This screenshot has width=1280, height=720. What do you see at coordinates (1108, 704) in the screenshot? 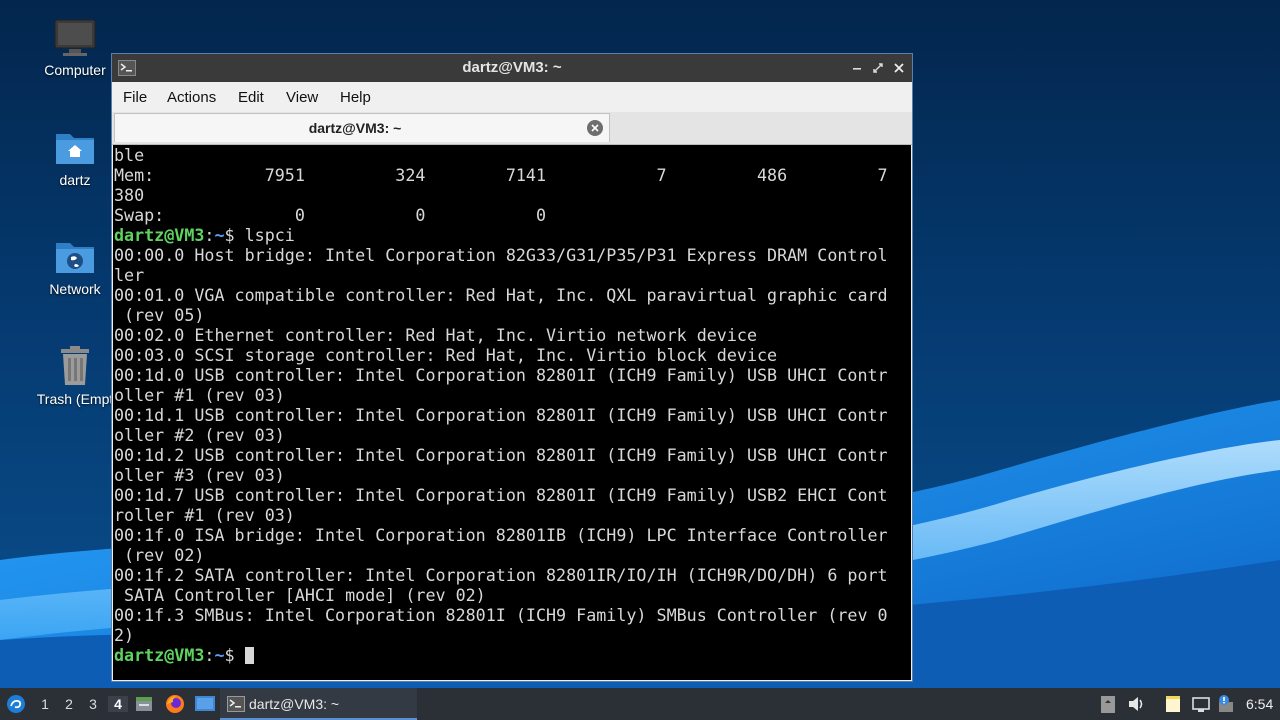
I see `clipboard-icon` at bounding box center [1108, 704].